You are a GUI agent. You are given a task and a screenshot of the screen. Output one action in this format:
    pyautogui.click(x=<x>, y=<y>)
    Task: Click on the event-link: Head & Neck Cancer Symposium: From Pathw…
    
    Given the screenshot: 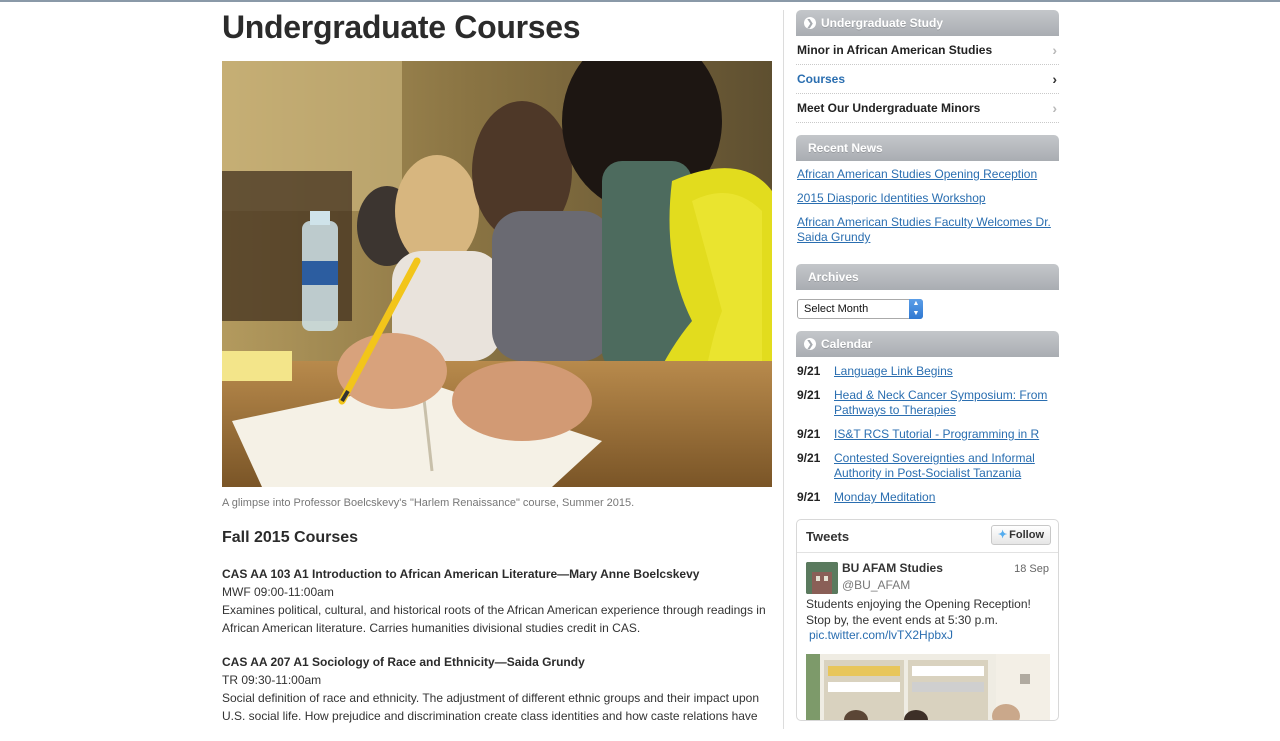 What is the action you would take?
    pyautogui.click(x=946, y=403)
    